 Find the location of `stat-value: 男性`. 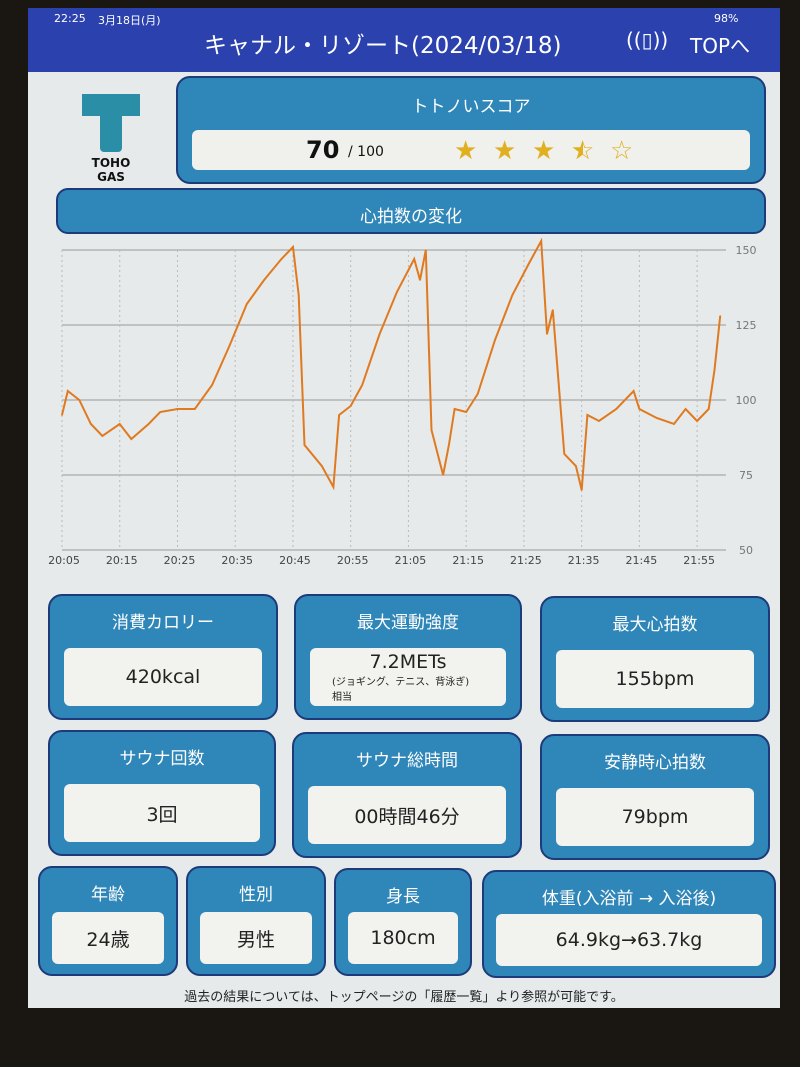

stat-value: 男性 is located at coordinates (255, 939).